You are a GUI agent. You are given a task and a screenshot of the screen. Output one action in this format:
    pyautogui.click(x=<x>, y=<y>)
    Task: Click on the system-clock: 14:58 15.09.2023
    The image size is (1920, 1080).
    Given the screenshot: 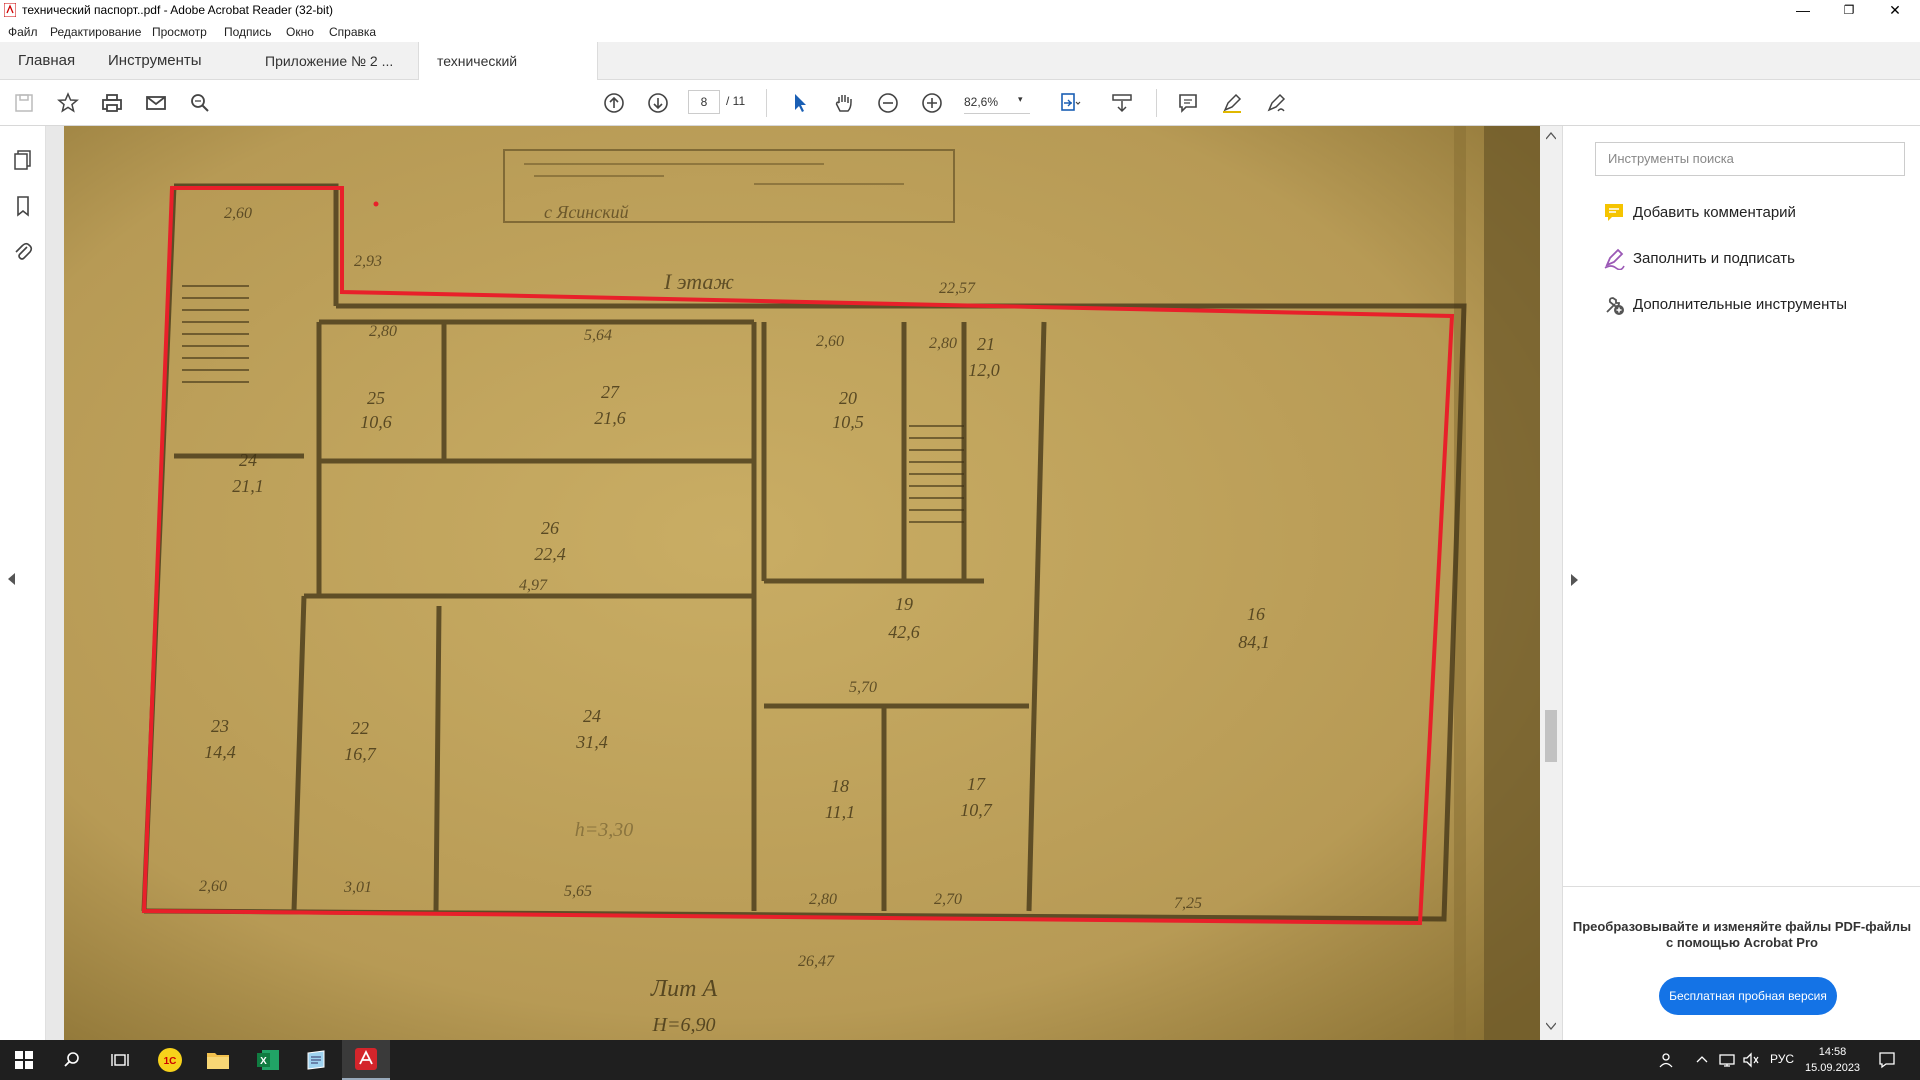 What is the action you would take?
    pyautogui.click(x=1832, y=1060)
    